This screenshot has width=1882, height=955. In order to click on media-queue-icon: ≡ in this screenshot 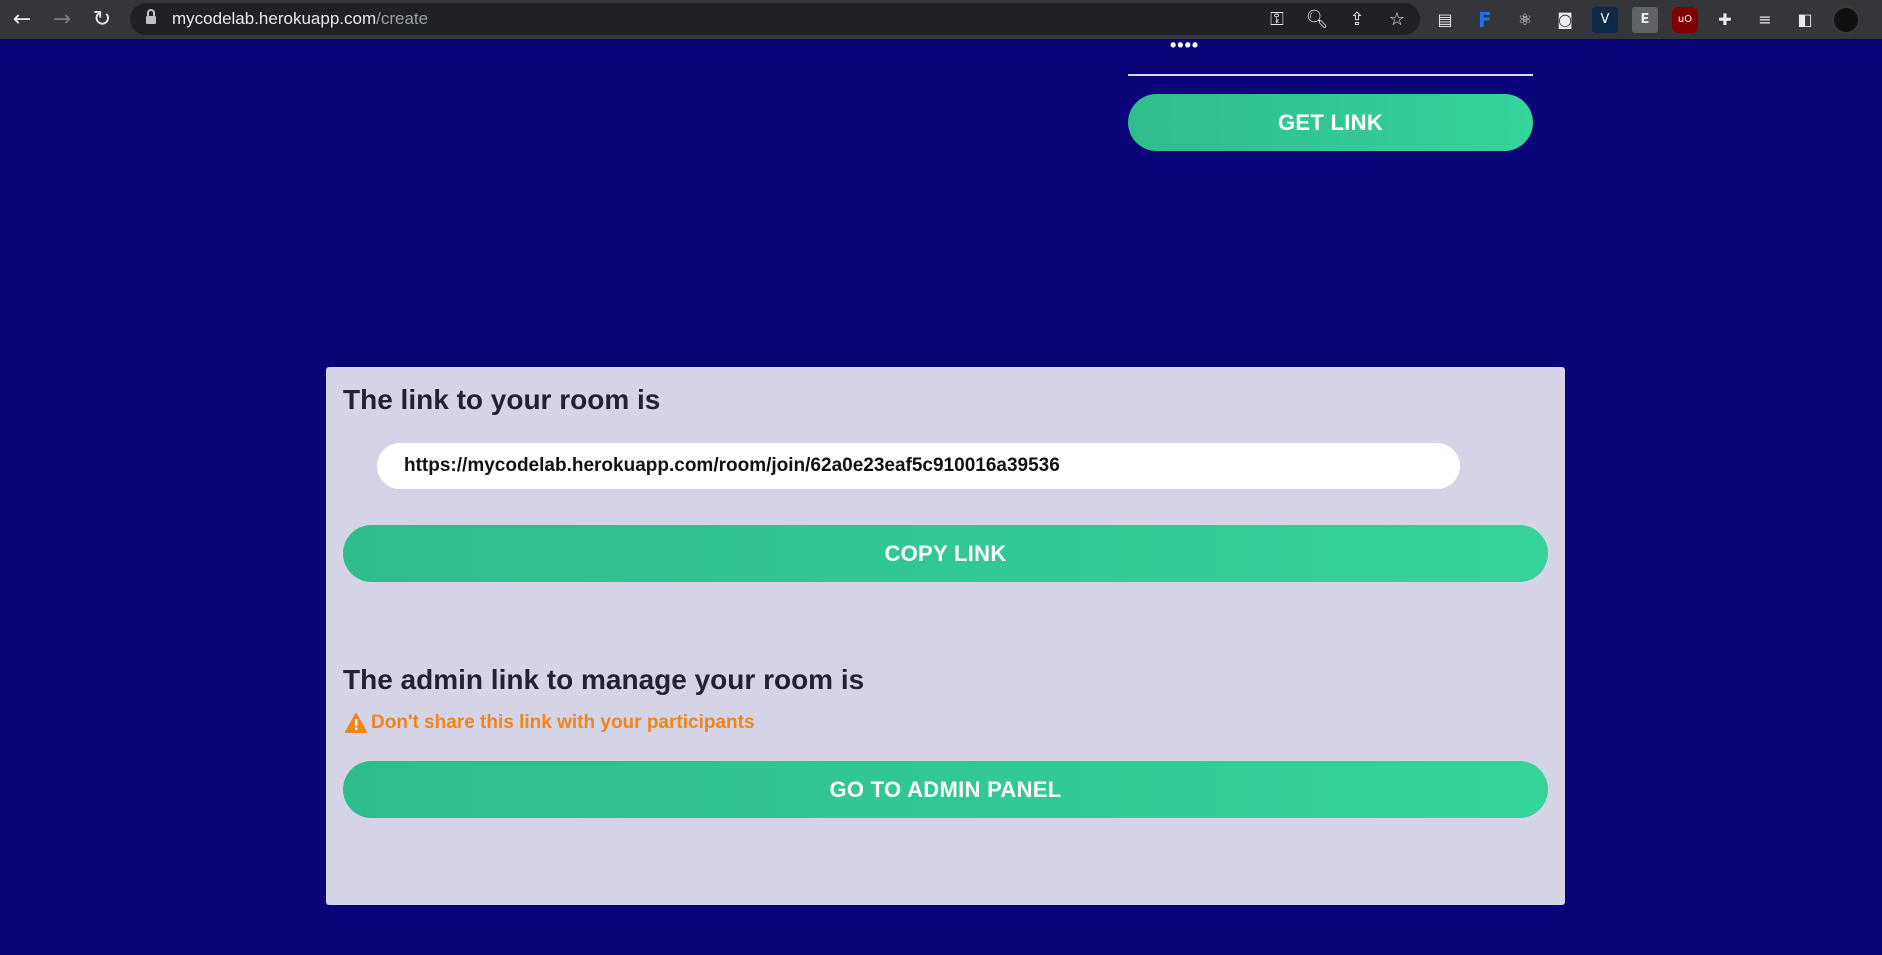, I will do `click(1765, 20)`.